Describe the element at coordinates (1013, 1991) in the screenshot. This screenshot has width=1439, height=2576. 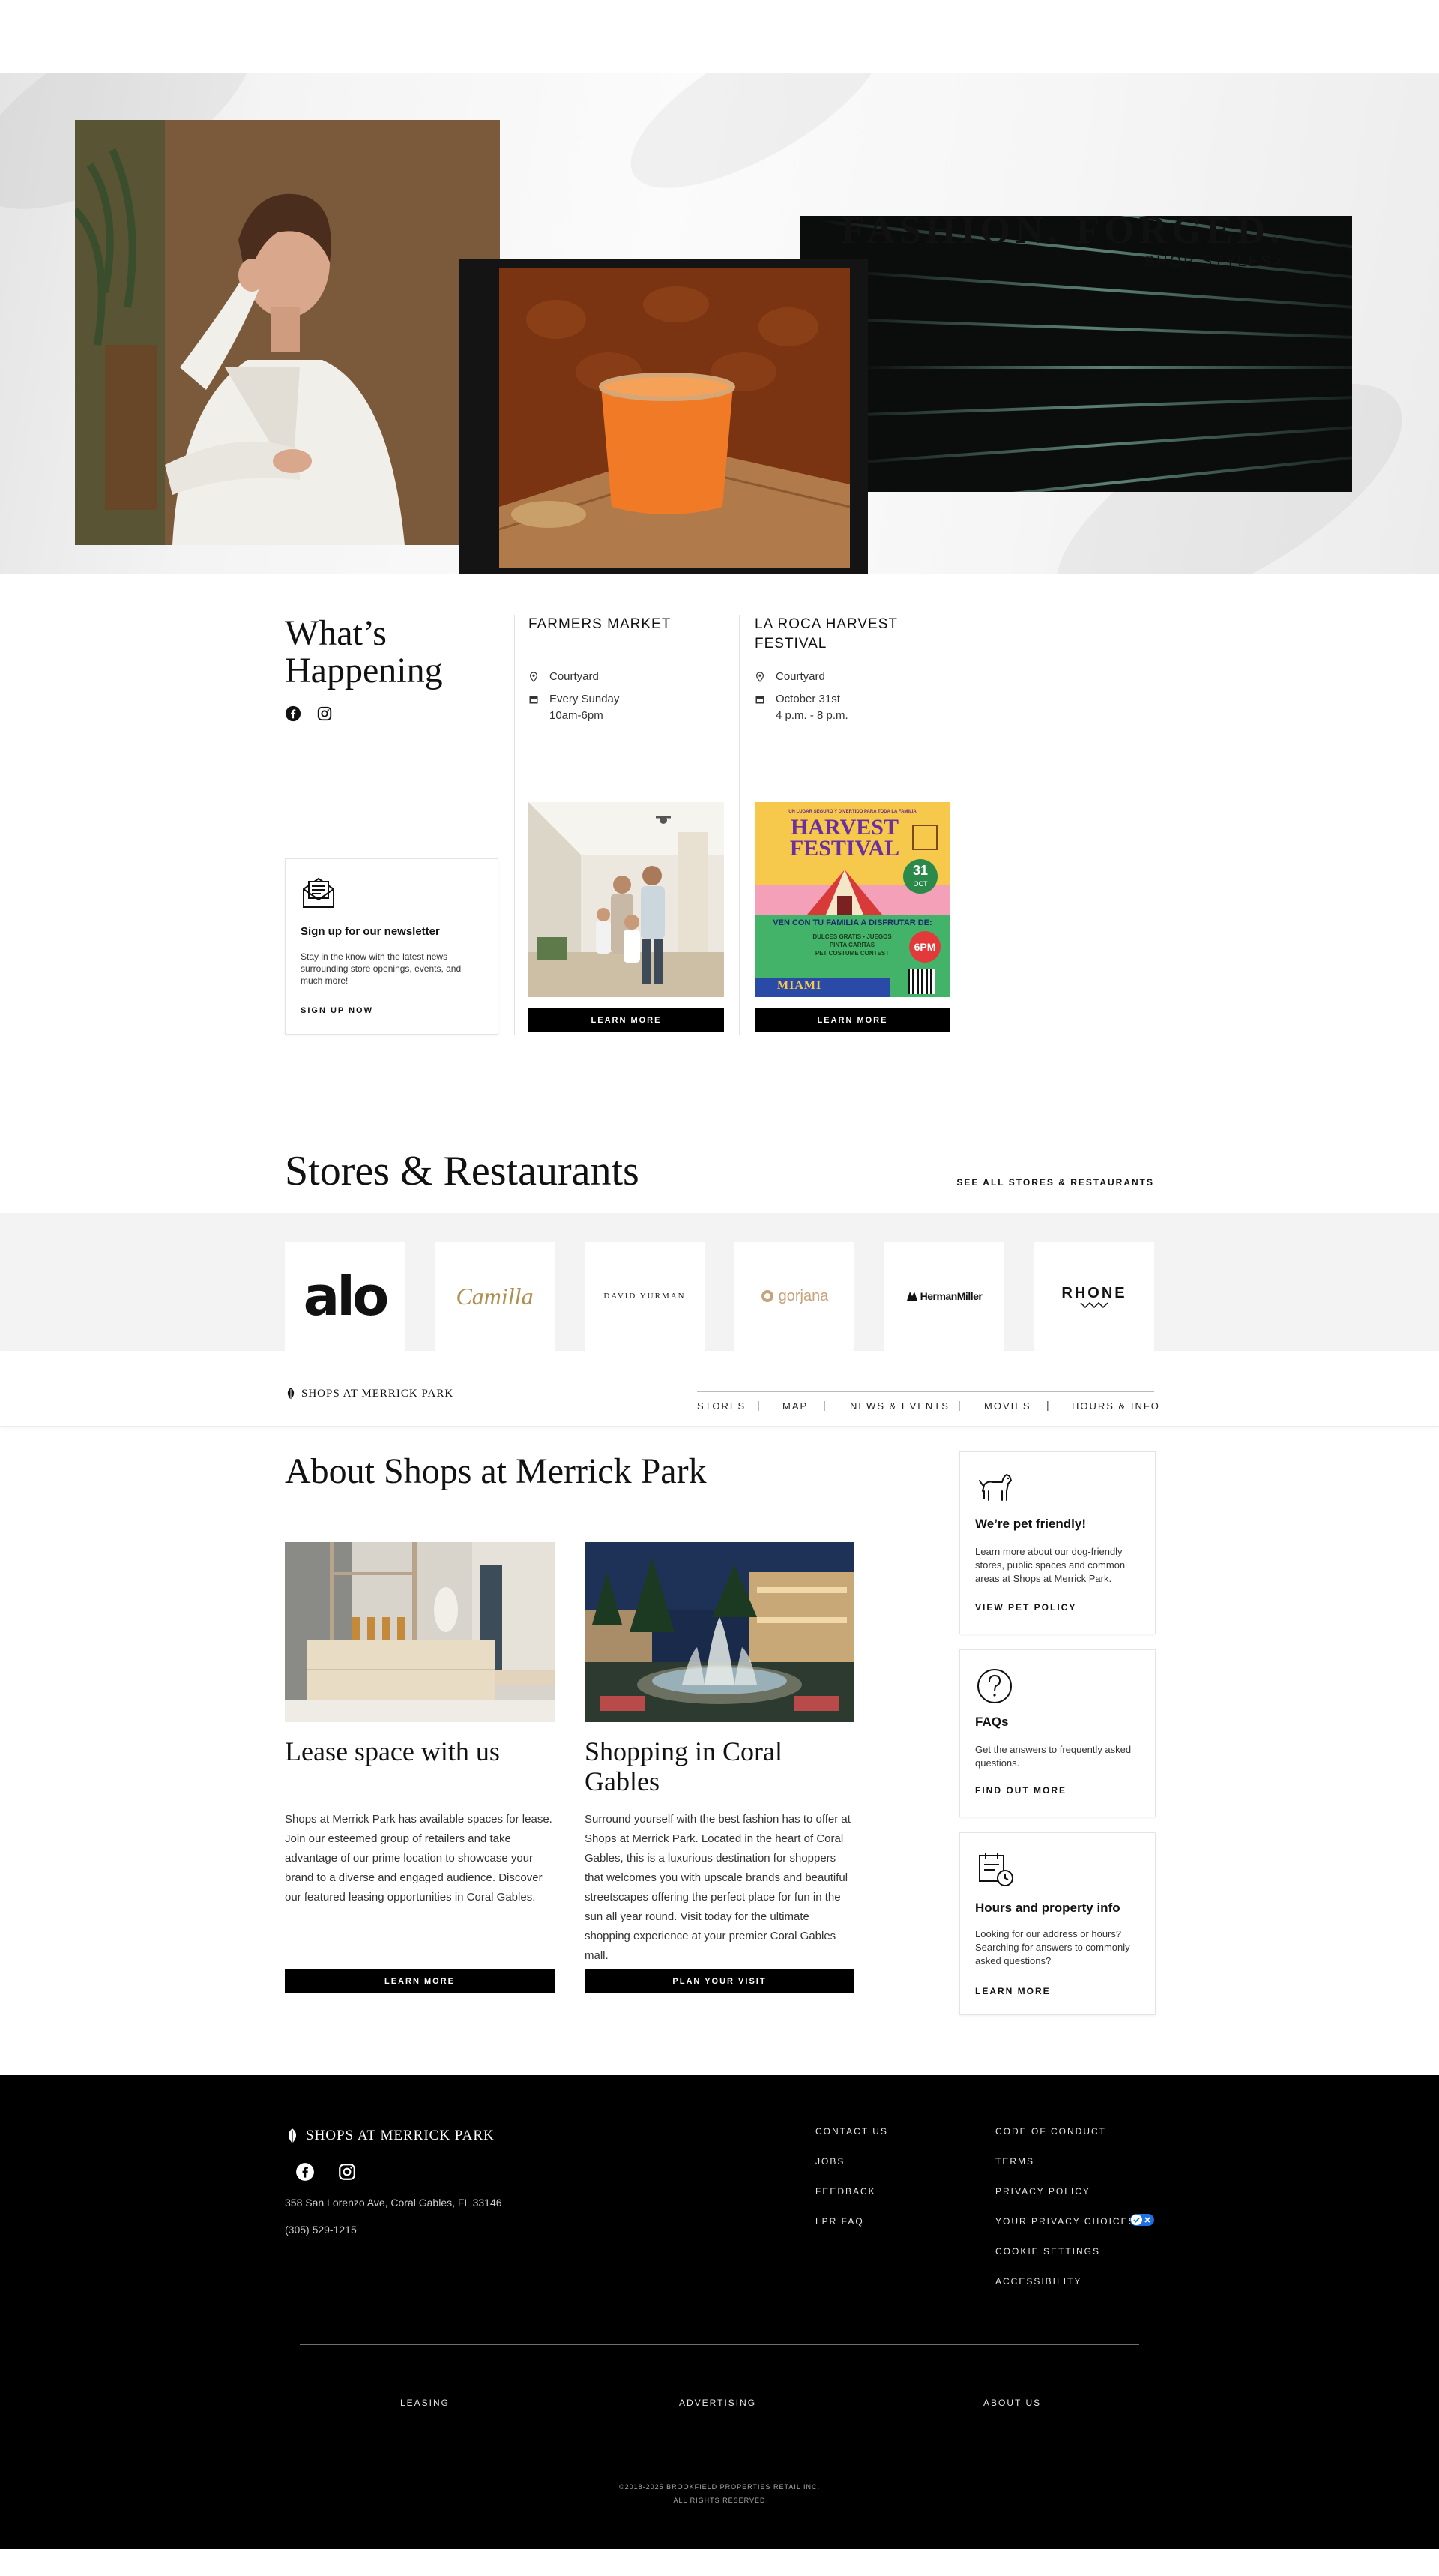
I see `hours-learn-more-link: LEARN MORE` at that location.